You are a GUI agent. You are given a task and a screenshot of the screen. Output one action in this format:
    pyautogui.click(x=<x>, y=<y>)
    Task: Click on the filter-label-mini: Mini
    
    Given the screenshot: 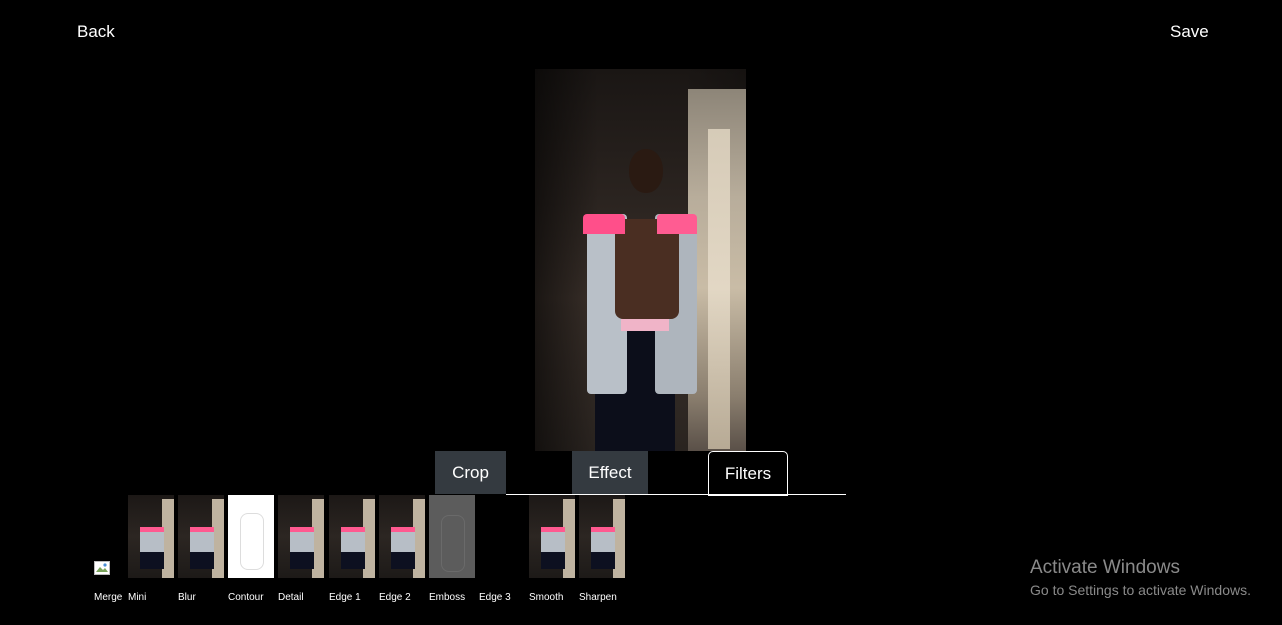 What is the action you would take?
    pyautogui.click(x=137, y=597)
    